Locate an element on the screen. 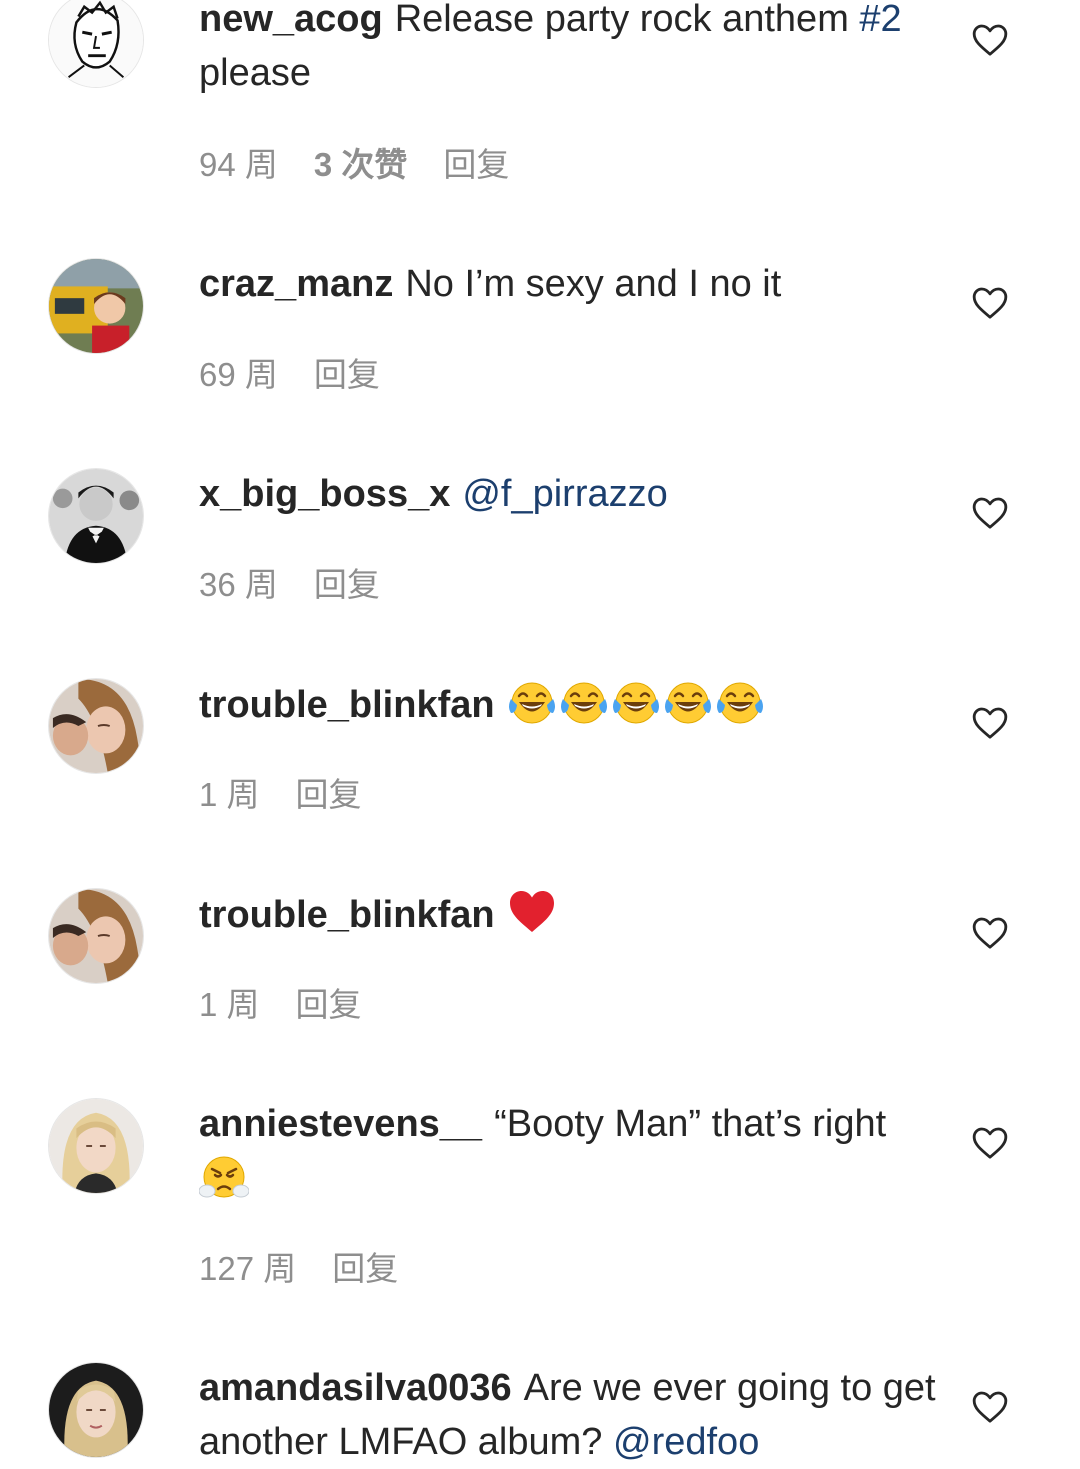 The height and width of the screenshot is (1469, 1080). comment-username: craz_manz is located at coordinates (296, 284).